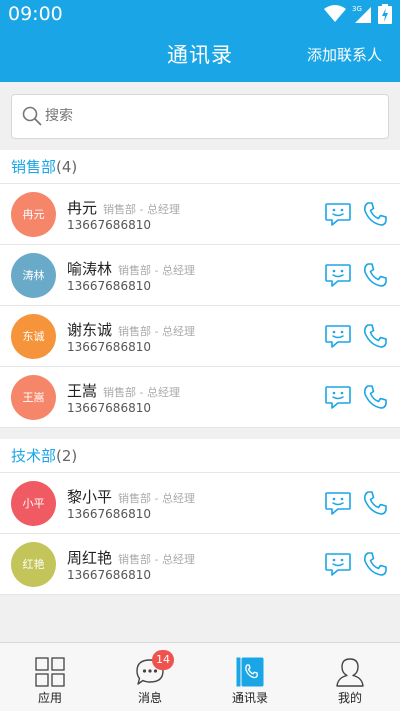  Describe the element at coordinates (200, 14) in the screenshot. I see `status-bar: 09:00 3G` at that location.